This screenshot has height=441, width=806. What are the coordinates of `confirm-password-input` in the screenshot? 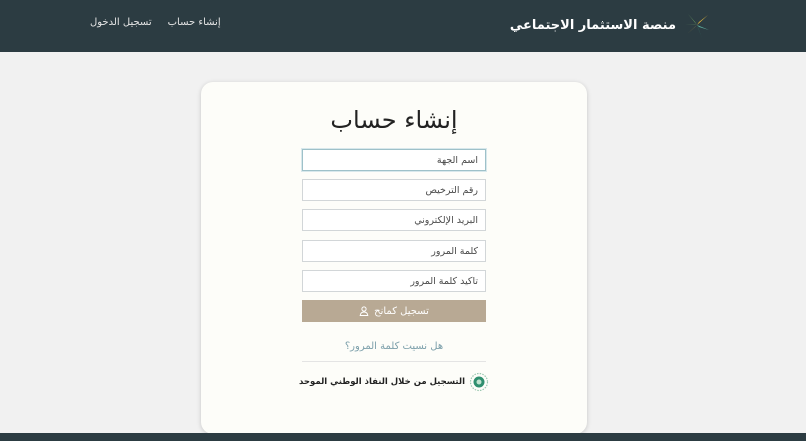 It's located at (394, 281).